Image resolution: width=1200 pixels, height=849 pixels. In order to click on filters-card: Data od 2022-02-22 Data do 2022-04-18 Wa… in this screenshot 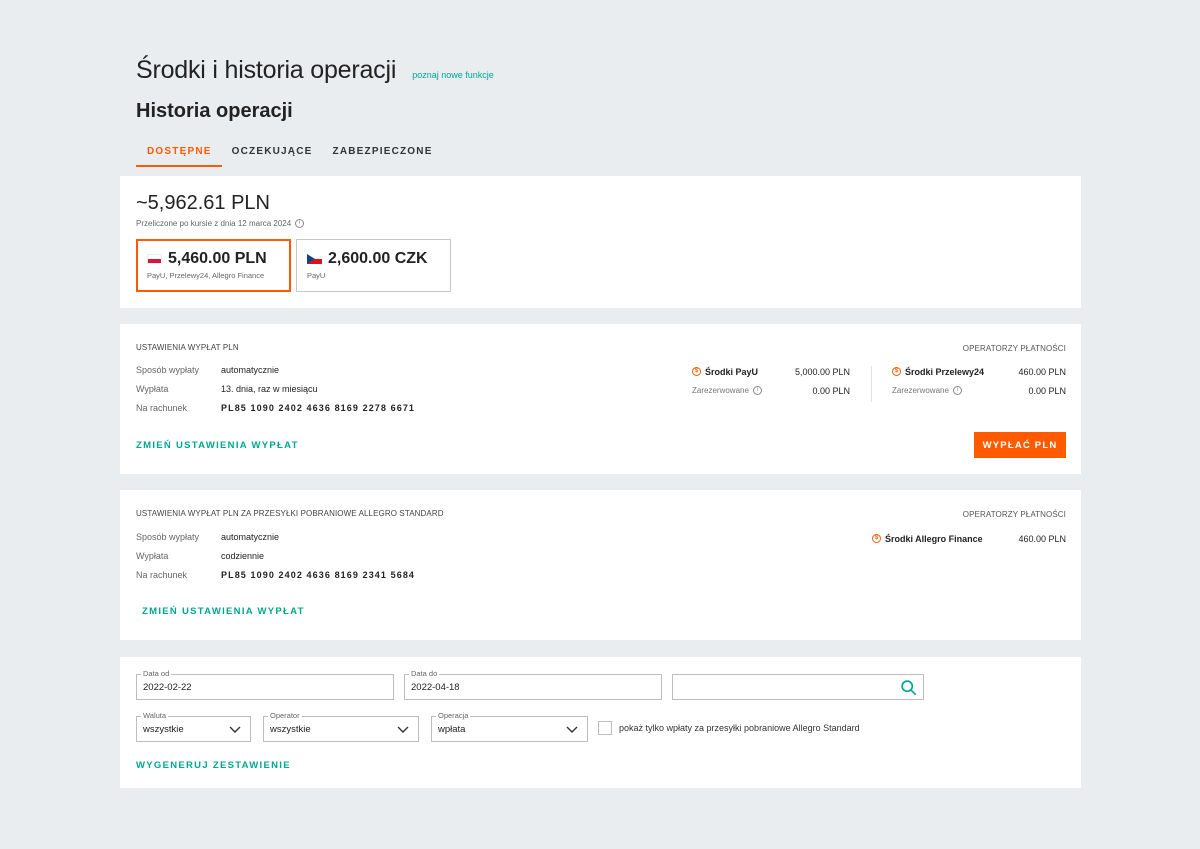, I will do `click(600, 722)`.